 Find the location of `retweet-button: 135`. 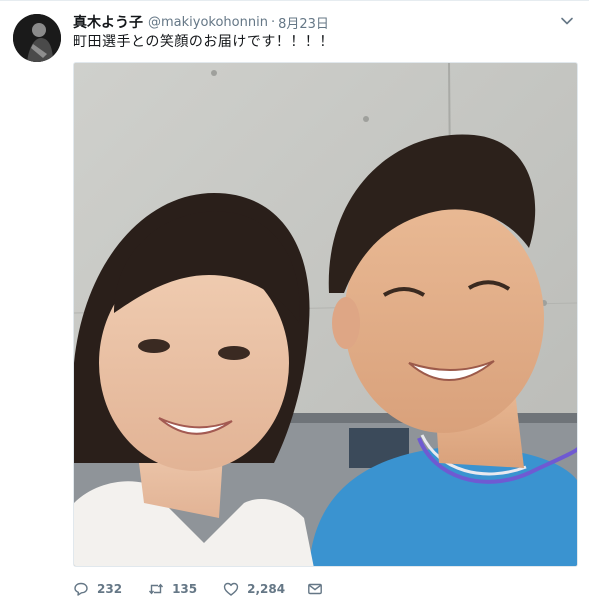

retweet-button: 135 is located at coordinates (172, 589).